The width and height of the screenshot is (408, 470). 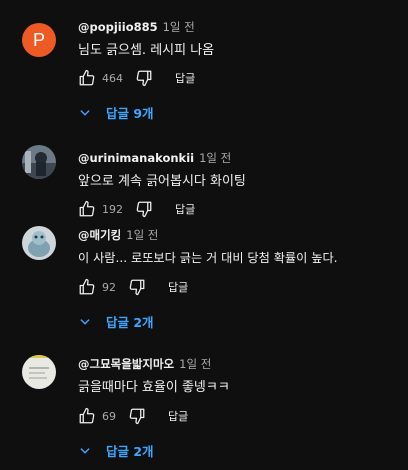 I want to click on replies-count-label: 답글 9개, so click(x=130, y=113).